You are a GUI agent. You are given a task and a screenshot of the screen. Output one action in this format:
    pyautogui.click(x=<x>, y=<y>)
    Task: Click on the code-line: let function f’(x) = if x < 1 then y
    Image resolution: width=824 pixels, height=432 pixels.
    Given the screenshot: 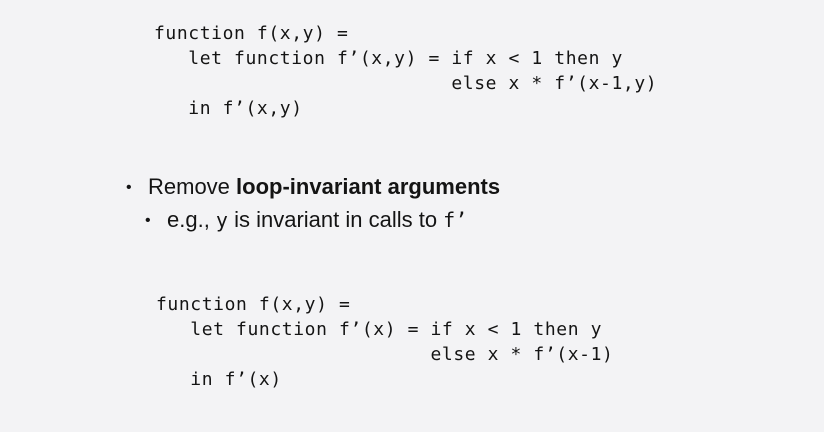 What is the action you would take?
    pyautogui.click(x=379, y=329)
    